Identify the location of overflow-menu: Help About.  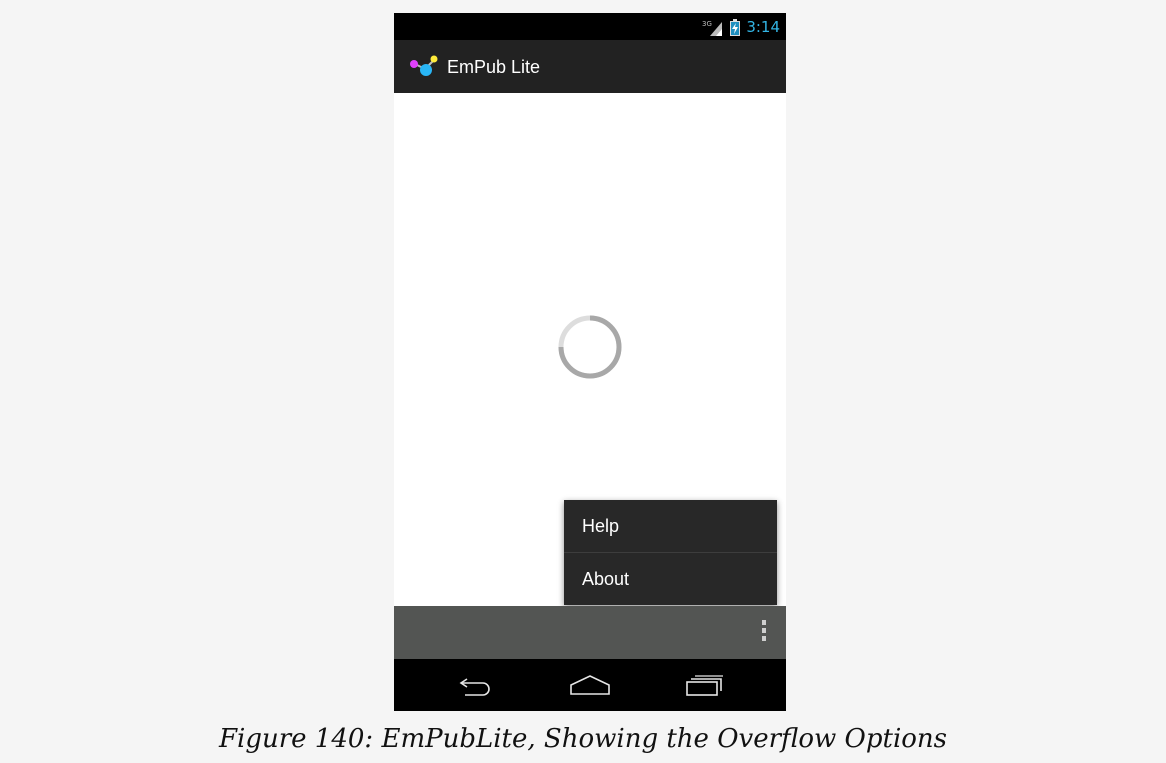
(670, 552).